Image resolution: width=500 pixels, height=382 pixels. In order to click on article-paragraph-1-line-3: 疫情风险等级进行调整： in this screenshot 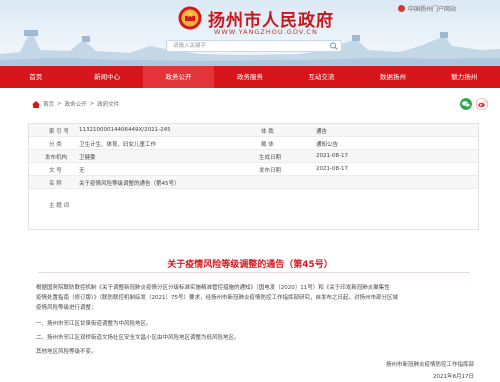, I will do `click(66, 308)`.